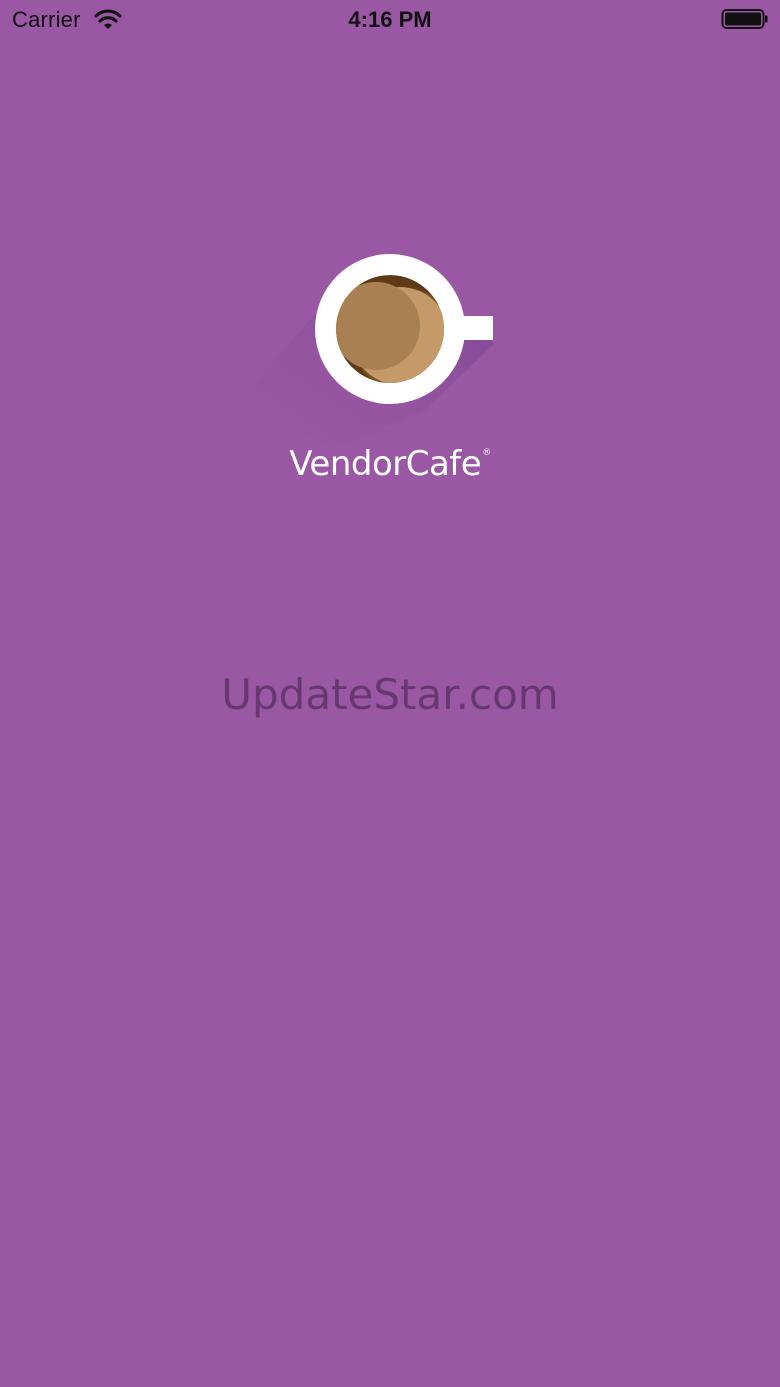 This screenshot has height=1387, width=780. Describe the element at coordinates (385, 464) in the screenshot. I see `brand-name-text: VendorCafe` at that location.